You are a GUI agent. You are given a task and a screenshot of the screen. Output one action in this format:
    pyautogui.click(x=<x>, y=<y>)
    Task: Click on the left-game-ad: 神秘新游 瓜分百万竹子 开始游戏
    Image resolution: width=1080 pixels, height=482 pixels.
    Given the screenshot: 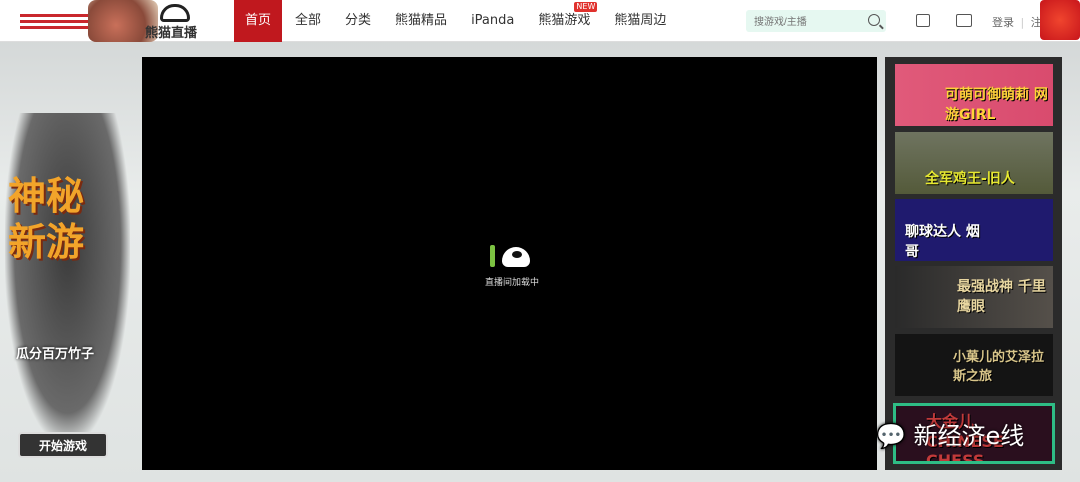 What is the action you would take?
    pyautogui.click(x=70, y=262)
    